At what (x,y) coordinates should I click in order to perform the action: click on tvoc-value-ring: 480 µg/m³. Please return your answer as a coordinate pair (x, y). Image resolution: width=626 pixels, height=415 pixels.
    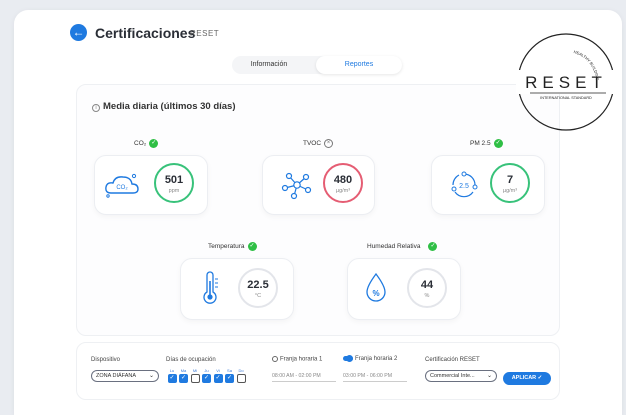
    Looking at the image, I should click on (343, 183).